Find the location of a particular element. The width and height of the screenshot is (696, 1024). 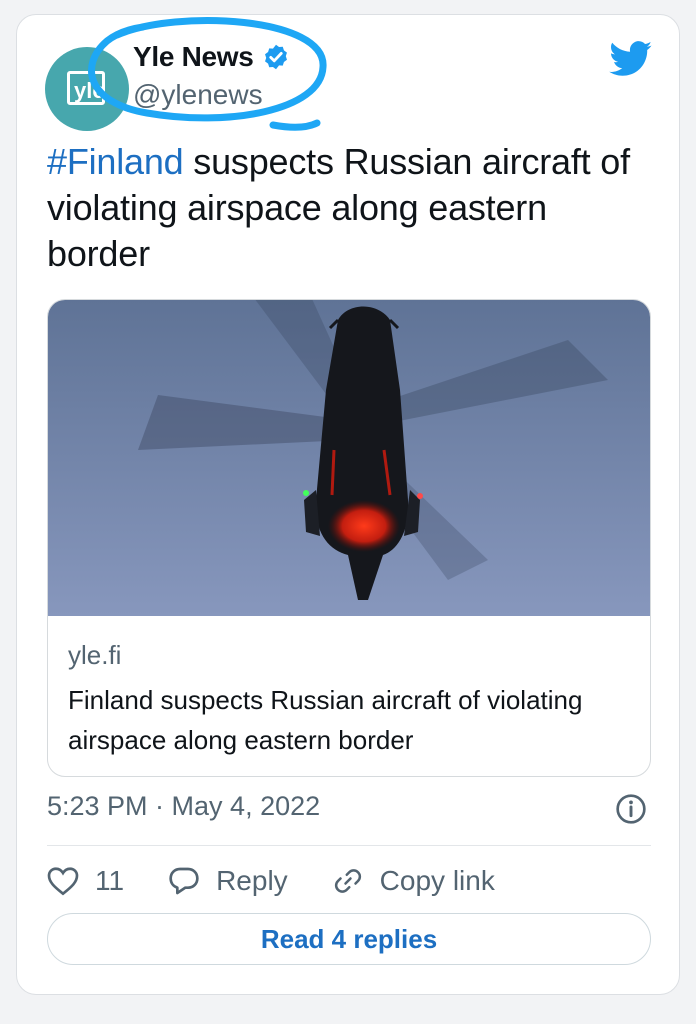

action-bar: 11 Reply Copy link is located at coordinates (293, 881).